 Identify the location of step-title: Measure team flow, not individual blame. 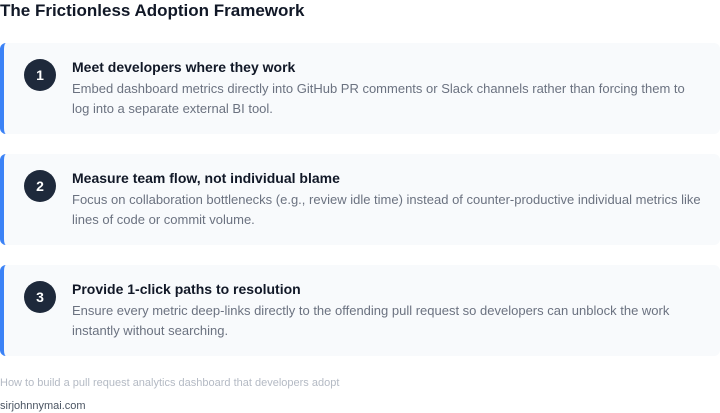
(206, 178).